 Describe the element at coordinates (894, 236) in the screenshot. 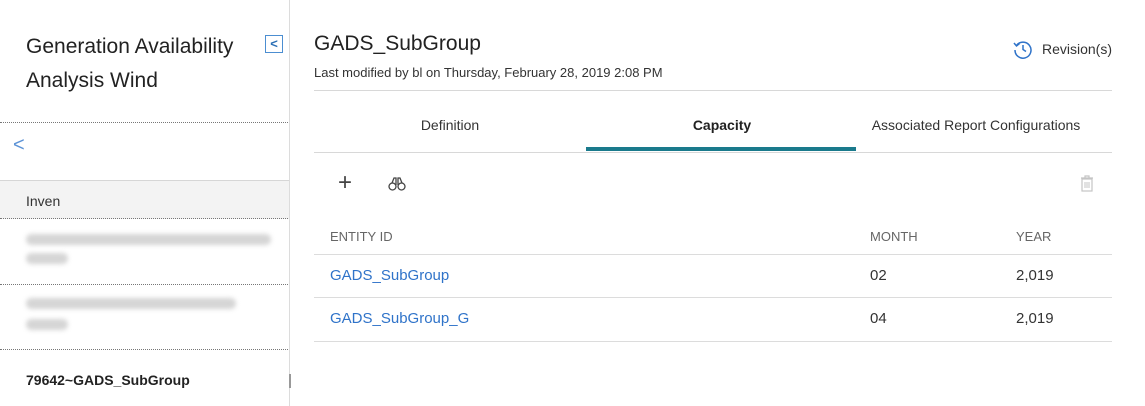

I see `column-header-month: MONTH` at that location.